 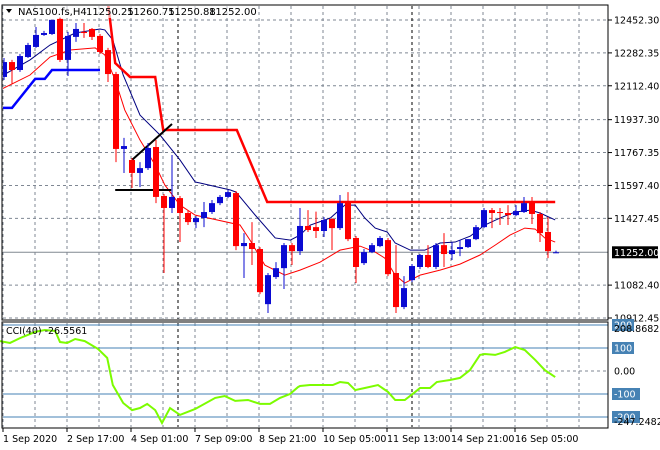 I want to click on close-value: 11252.00, so click(x=233, y=12).